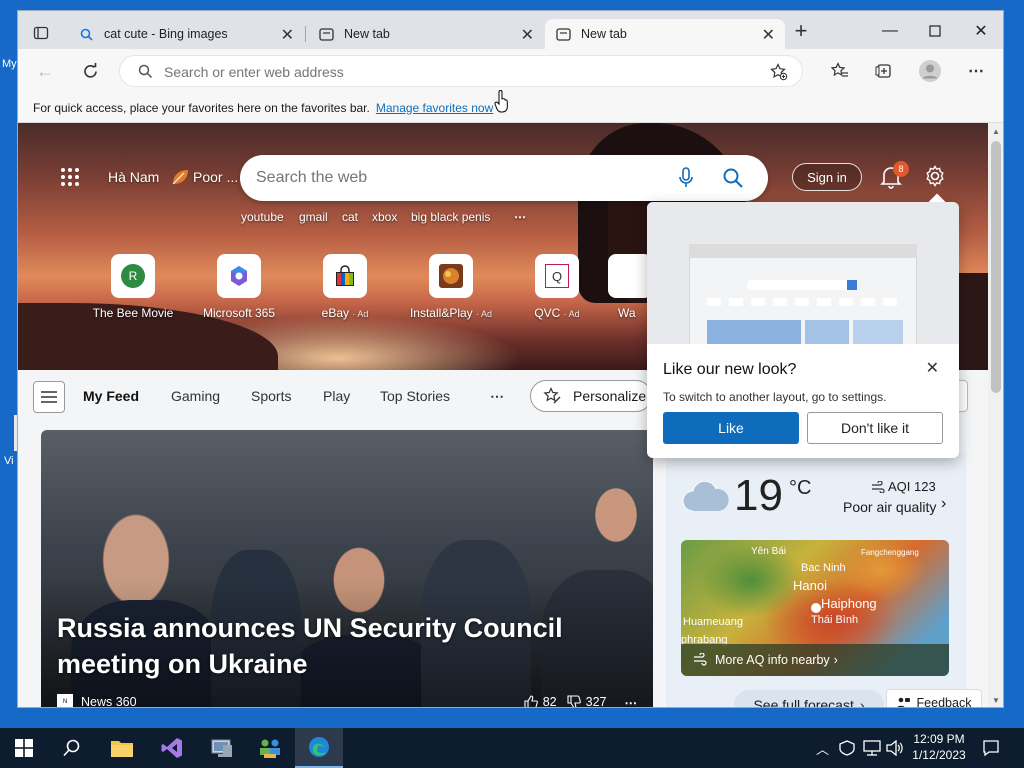  Describe the element at coordinates (122, 748) in the screenshot. I see `file-explorer-button` at that location.